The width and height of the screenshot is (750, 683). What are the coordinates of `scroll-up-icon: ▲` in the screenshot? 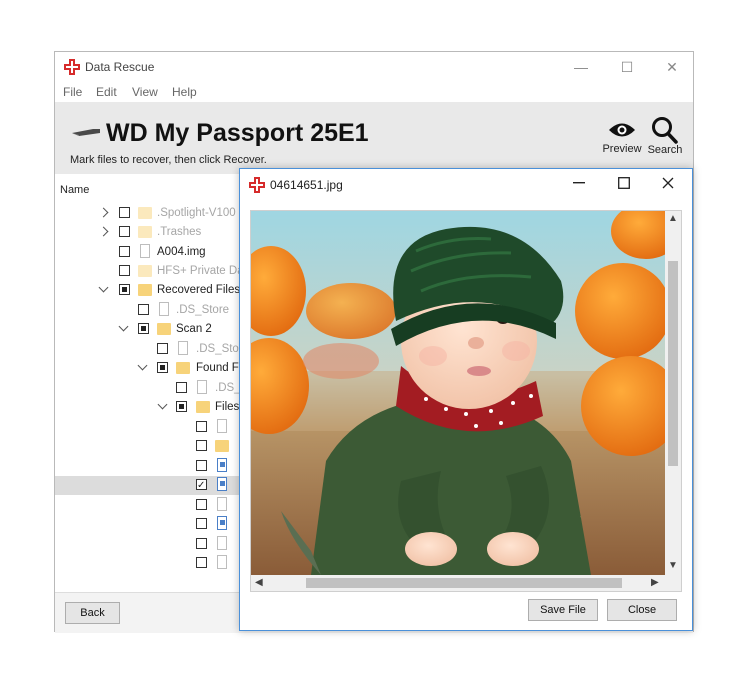 It's located at (673, 218).